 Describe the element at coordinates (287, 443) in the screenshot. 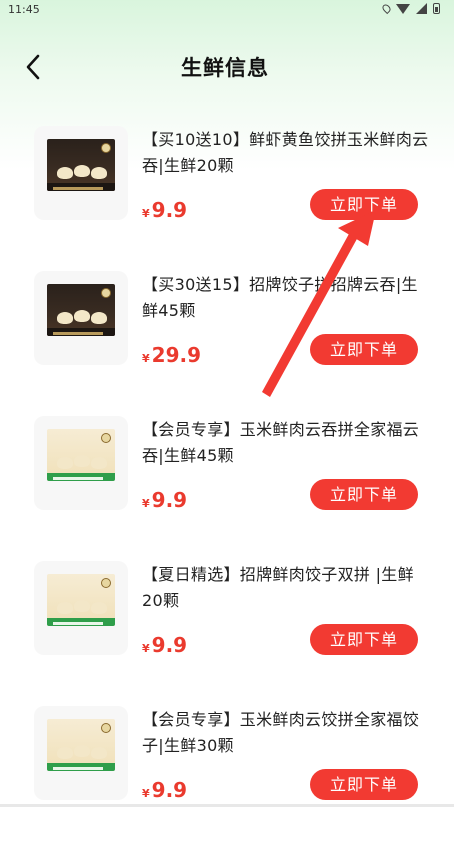

I see `product-name: 【会员专享】玉米鲜肉云吞拼全家福云吞|生鲜45颗` at that location.